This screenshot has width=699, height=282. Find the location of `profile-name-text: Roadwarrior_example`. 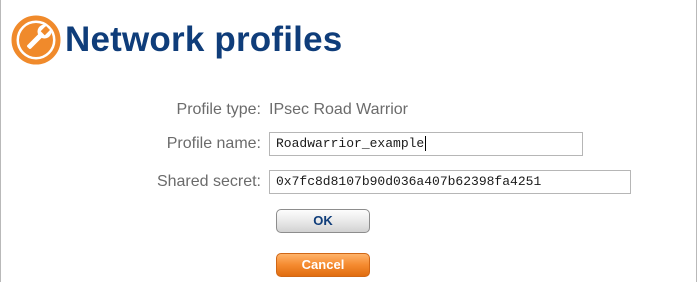

profile-name-text: Roadwarrior_example is located at coordinates (350, 143).